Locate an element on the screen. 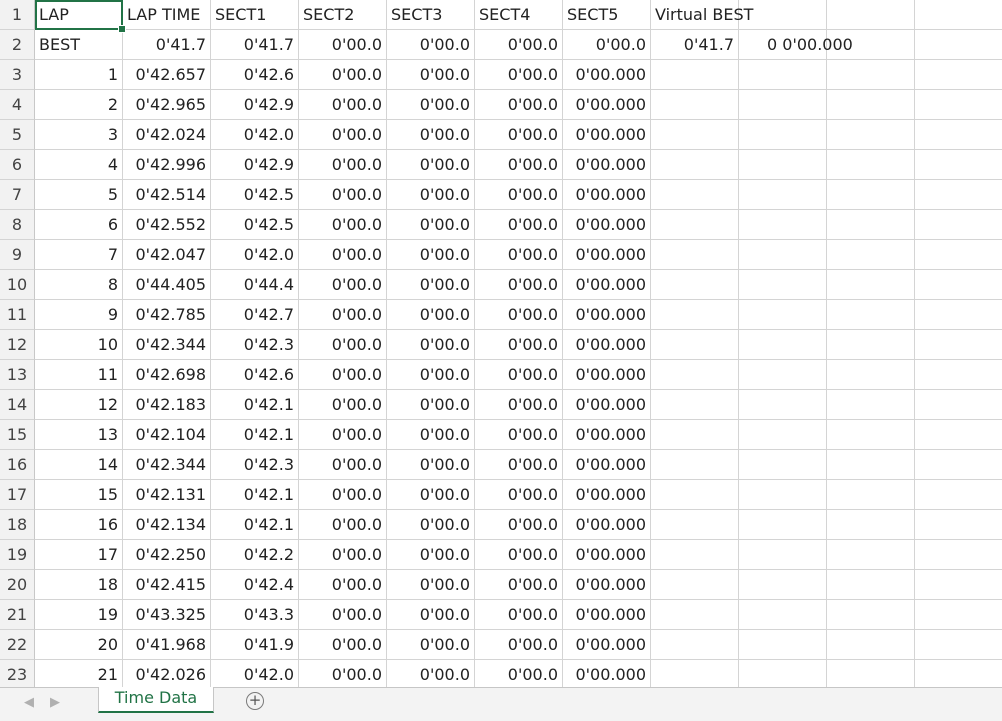 The width and height of the screenshot is (1002, 721). cell: 0 0'00.000 is located at coordinates (796, 45).